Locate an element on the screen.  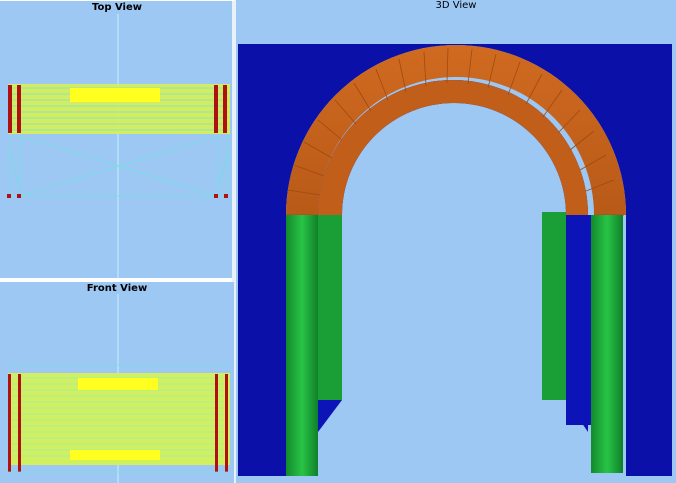
3d-pillar-left-inner is located at coordinates (330, 307).